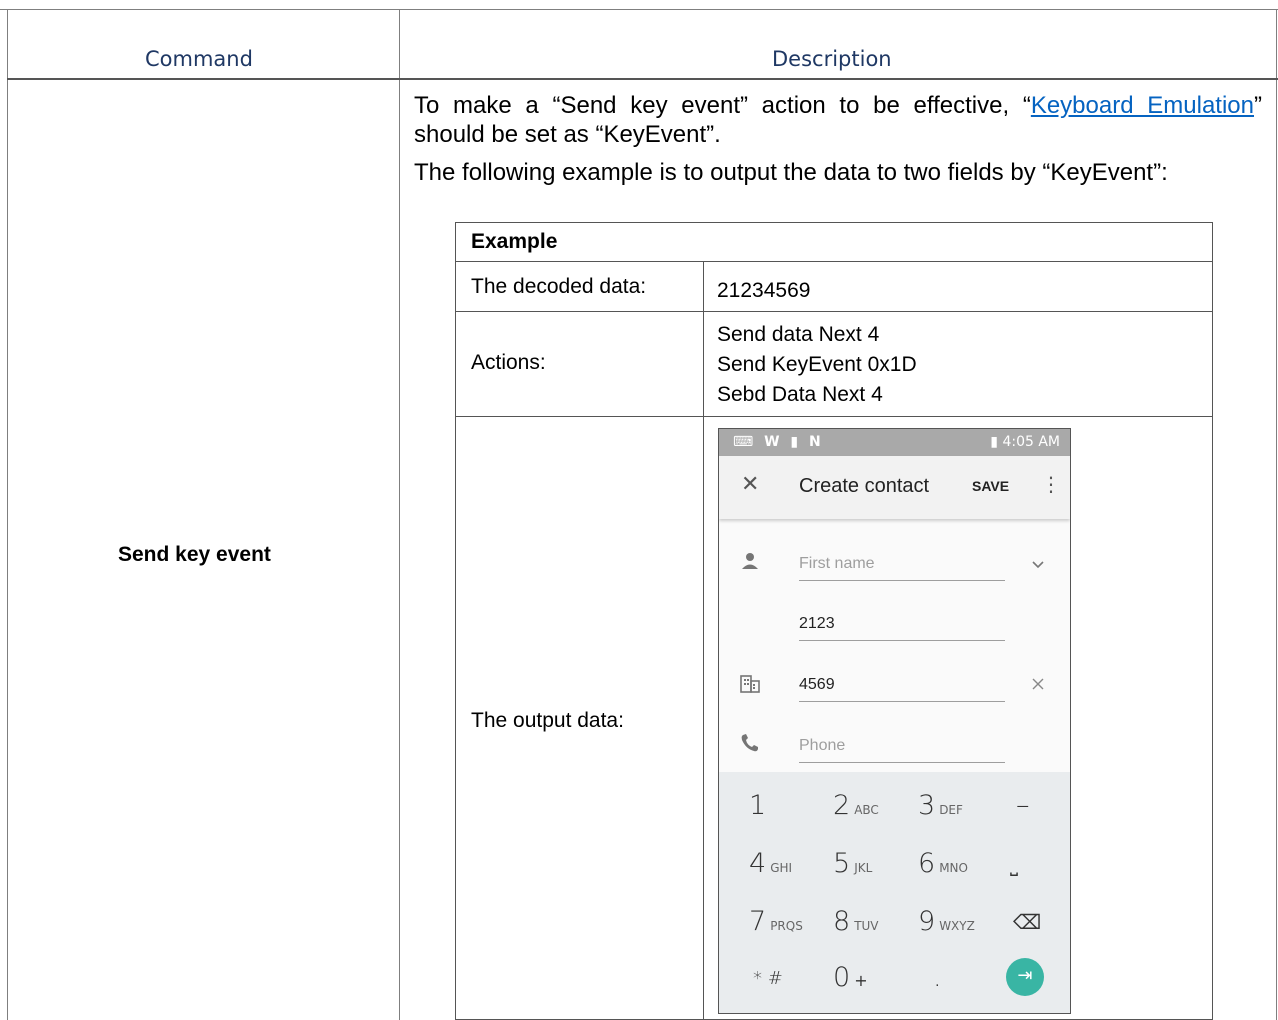 The height and width of the screenshot is (1020, 1278). What do you see at coordinates (639, 9) in the screenshot?
I see `table-top-border` at bounding box center [639, 9].